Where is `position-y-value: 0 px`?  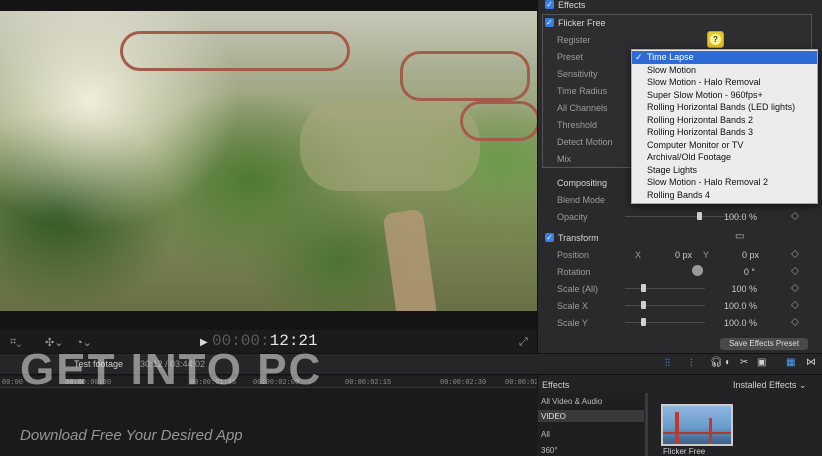 position-y-value: 0 px is located at coordinates (739, 255).